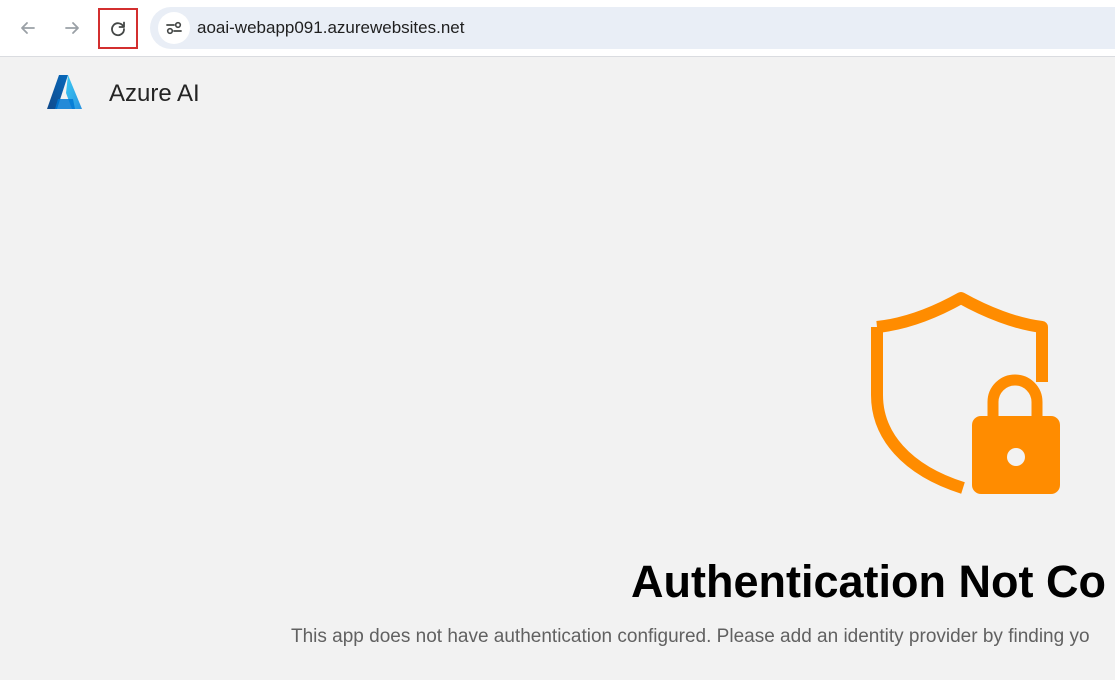 Image resolution: width=1115 pixels, height=680 pixels. What do you see at coordinates (64, 92) in the screenshot?
I see `azure-logo-icon` at bounding box center [64, 92].